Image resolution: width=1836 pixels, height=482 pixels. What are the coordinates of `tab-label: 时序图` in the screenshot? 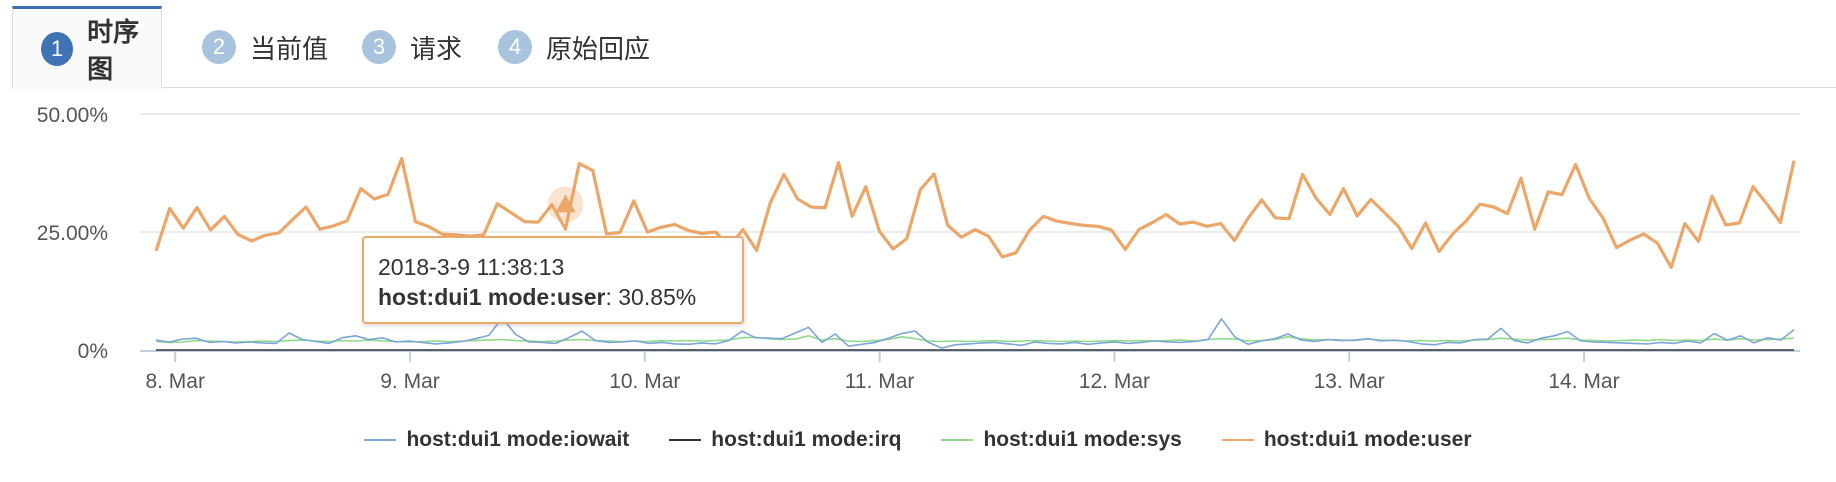 It's located at (113, 50).